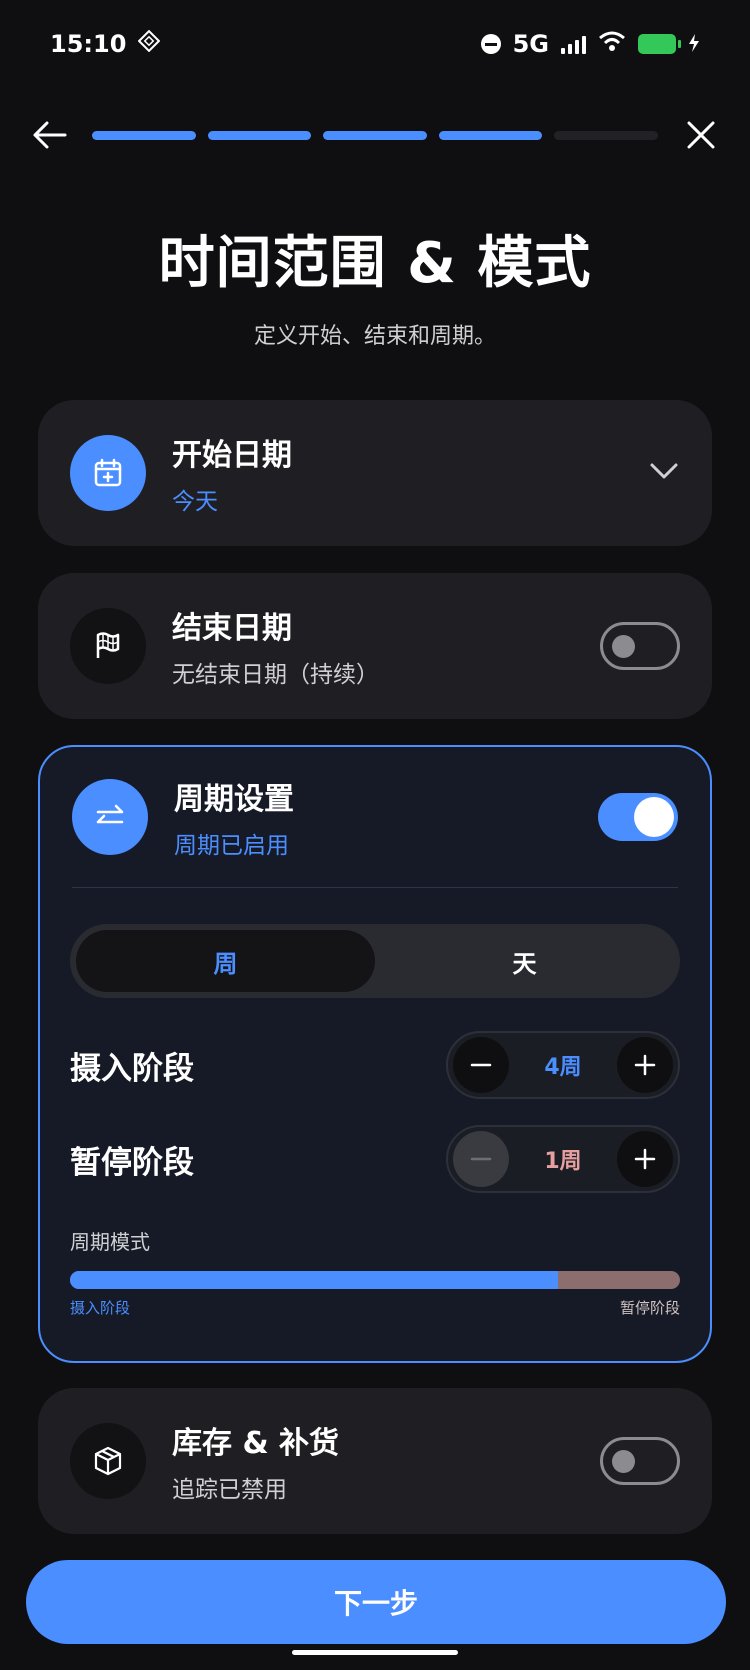 The width and height of the screenshot is (750, 1670). What do you see at coordinates (375, 887) in the screenshot?
I see `divider` at bounding box center [375, 887].